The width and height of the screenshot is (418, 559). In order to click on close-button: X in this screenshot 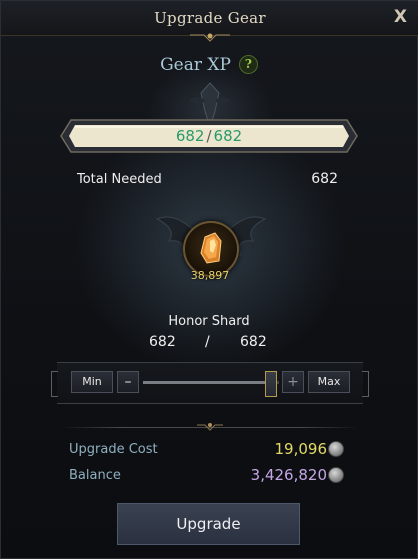, I will do `click(400, 17)`.